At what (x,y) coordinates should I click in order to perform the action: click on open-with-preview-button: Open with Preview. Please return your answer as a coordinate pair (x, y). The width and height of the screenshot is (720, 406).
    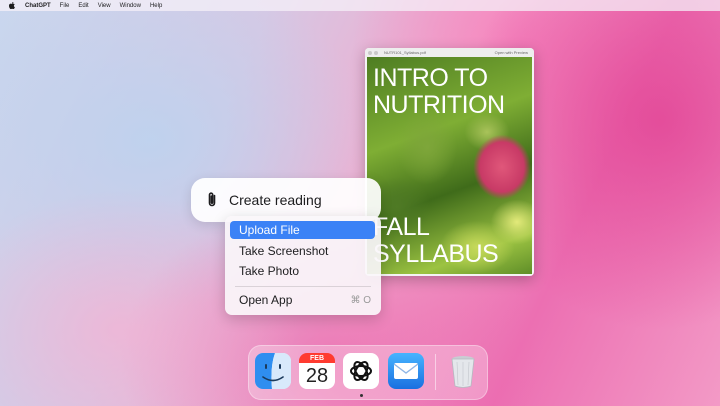
    Looking at the image, I should click on (511, 52).